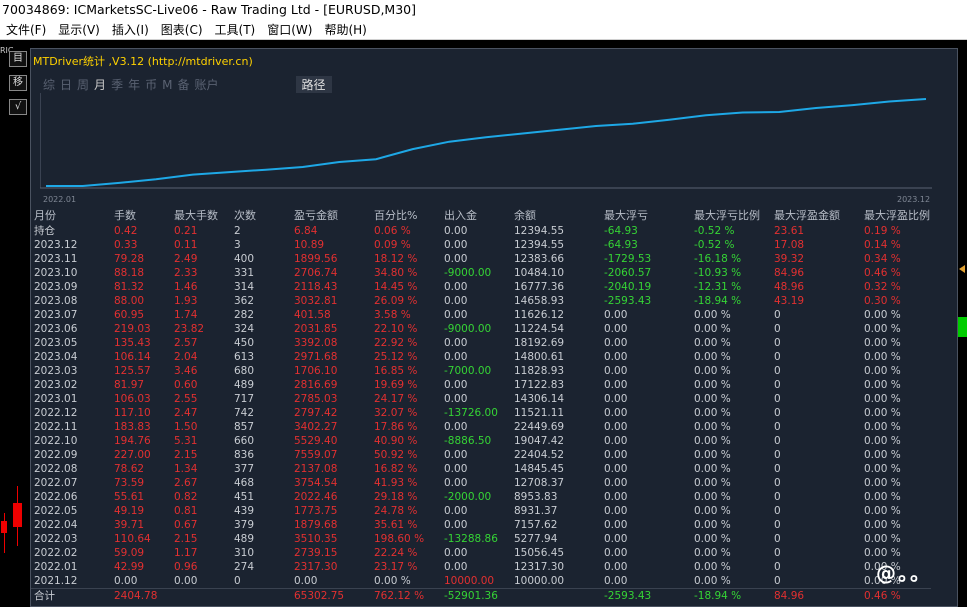  Describe the element at coordinates (396, 385) in the screenshot. I see `table-cell: 19.69 %` at that location.